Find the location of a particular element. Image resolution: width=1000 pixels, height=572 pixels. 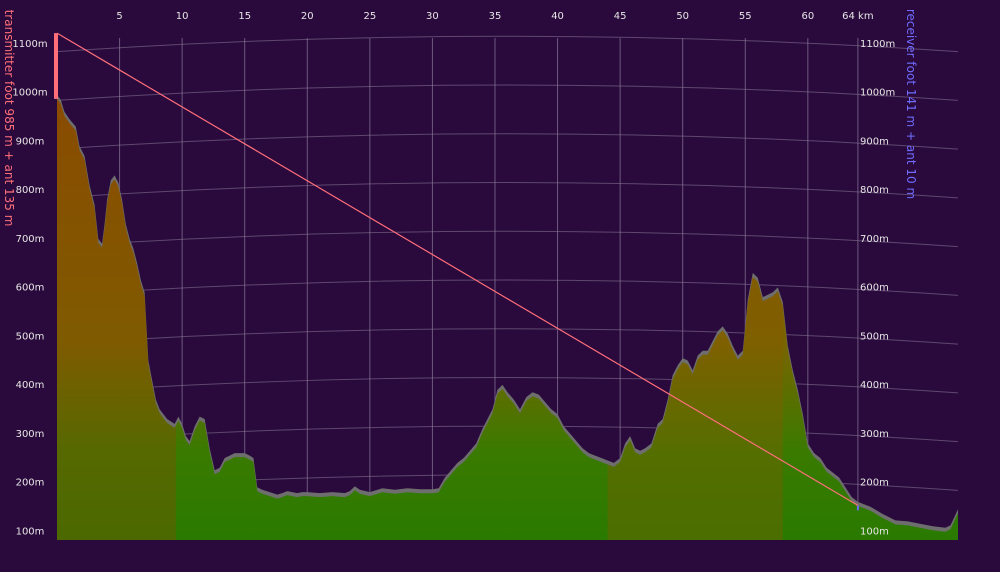

y-tick-label-right: 300m is located at coordinates (874, 434).